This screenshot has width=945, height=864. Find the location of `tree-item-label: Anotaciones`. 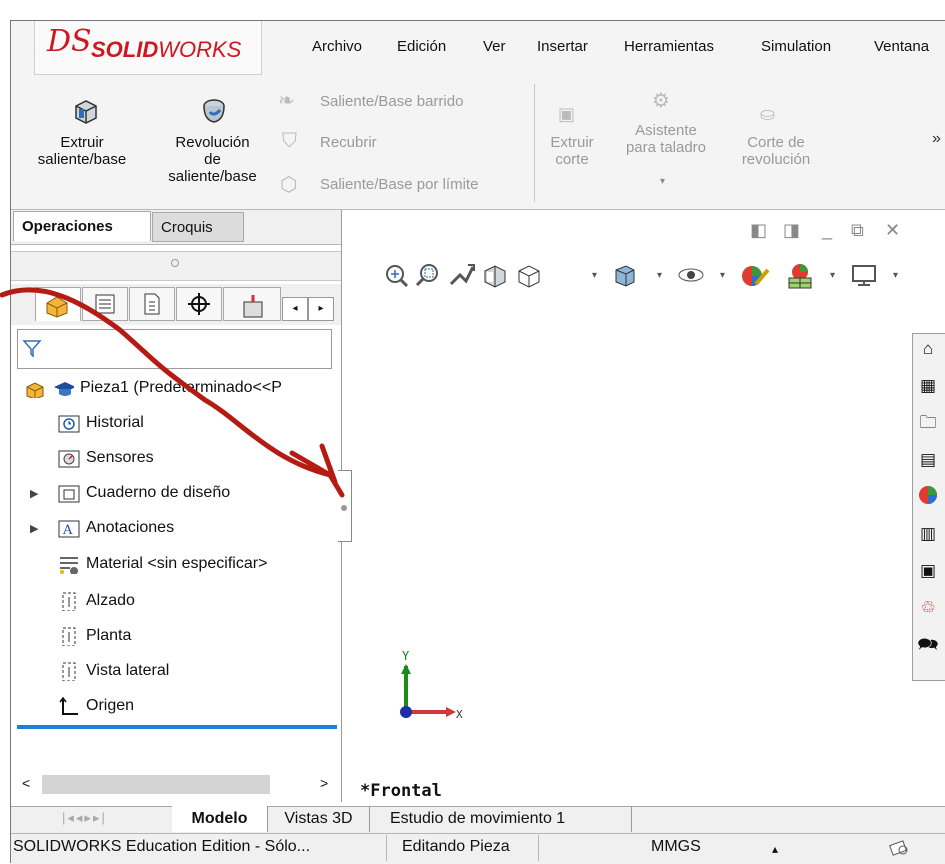

tree-item-label: Anotaciones is located at coordinates (130, 527).